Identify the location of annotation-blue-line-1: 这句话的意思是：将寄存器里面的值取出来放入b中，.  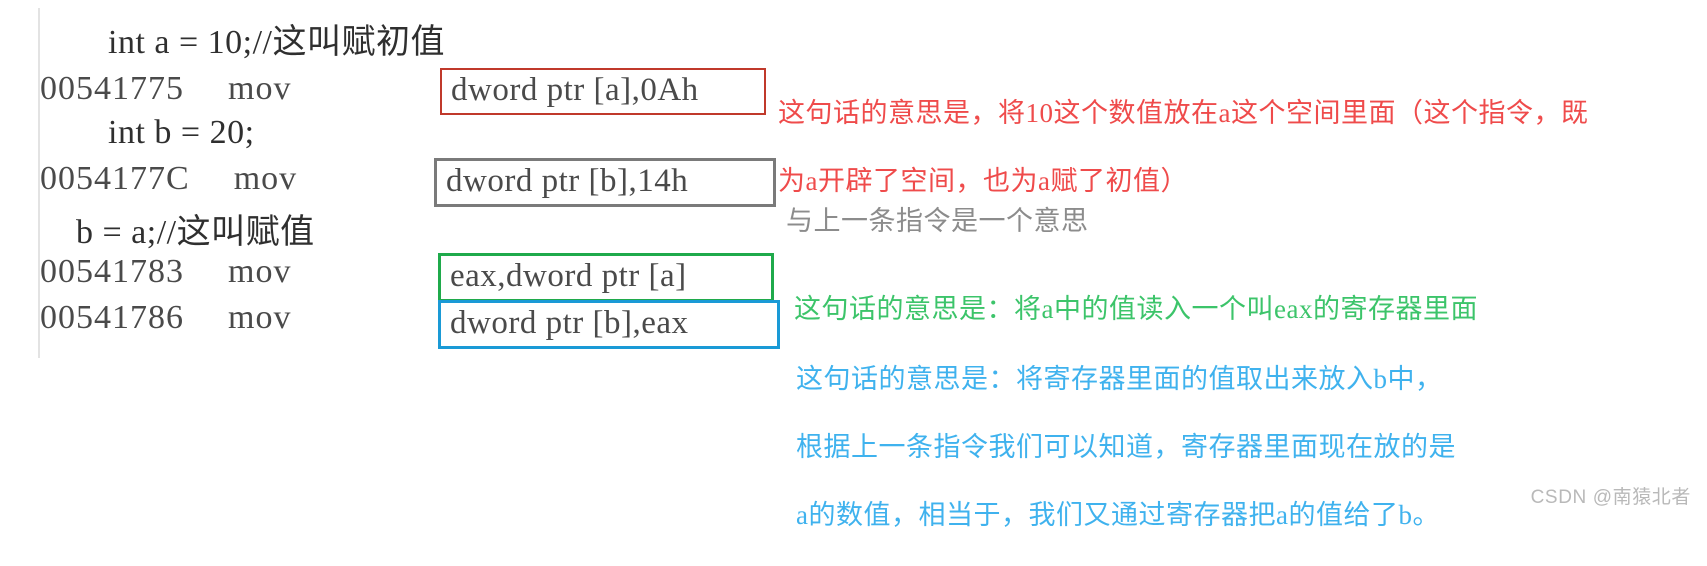
(1119, 379).